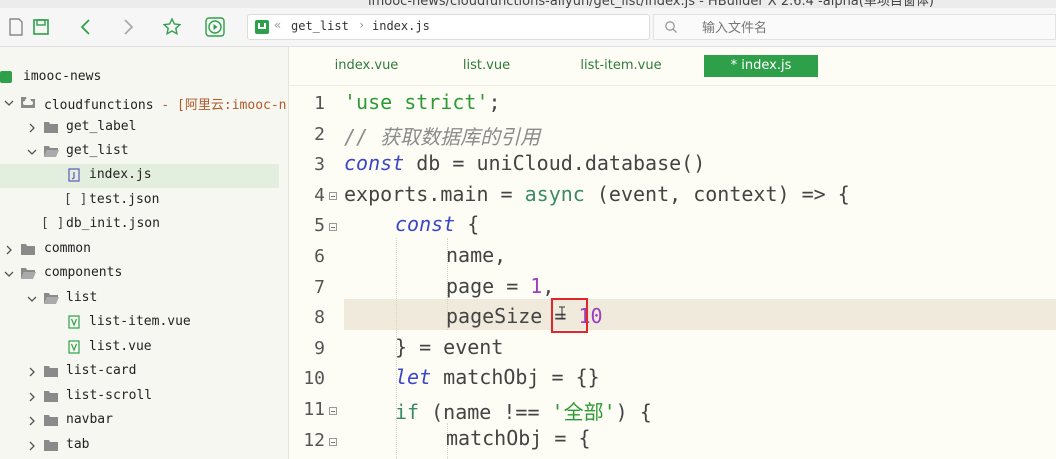  What do you see at coordinates (319, 134) in the screenshot?
I see `line-number: 2` at bounding box center [319, 134].